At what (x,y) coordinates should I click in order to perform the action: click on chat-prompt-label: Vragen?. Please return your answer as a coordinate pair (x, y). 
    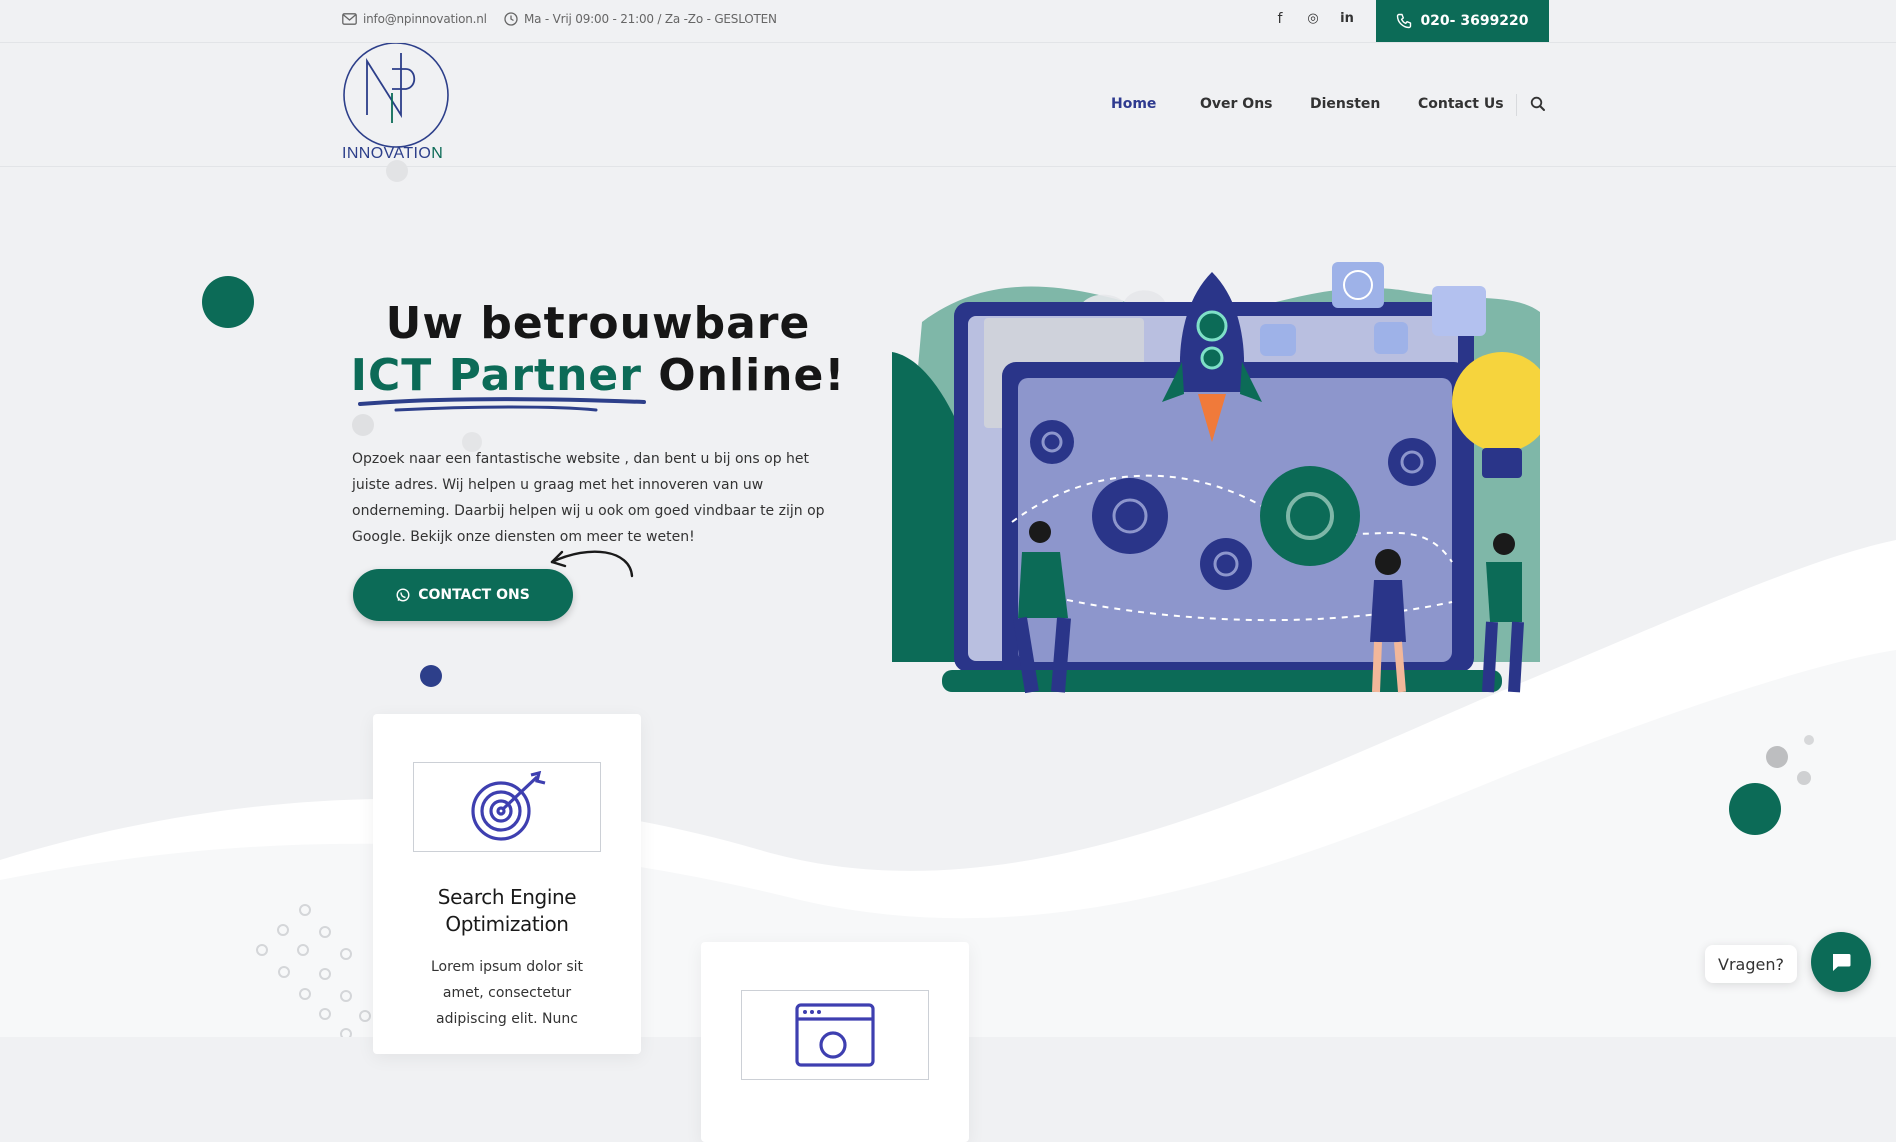
    Looking at the image, I should click on (1751, 964).